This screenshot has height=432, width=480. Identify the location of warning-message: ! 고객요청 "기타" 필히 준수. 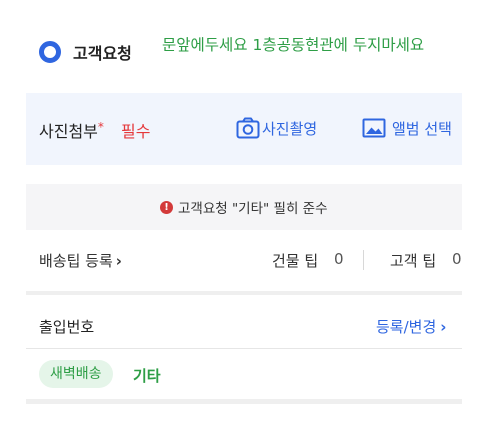
(244, 207).